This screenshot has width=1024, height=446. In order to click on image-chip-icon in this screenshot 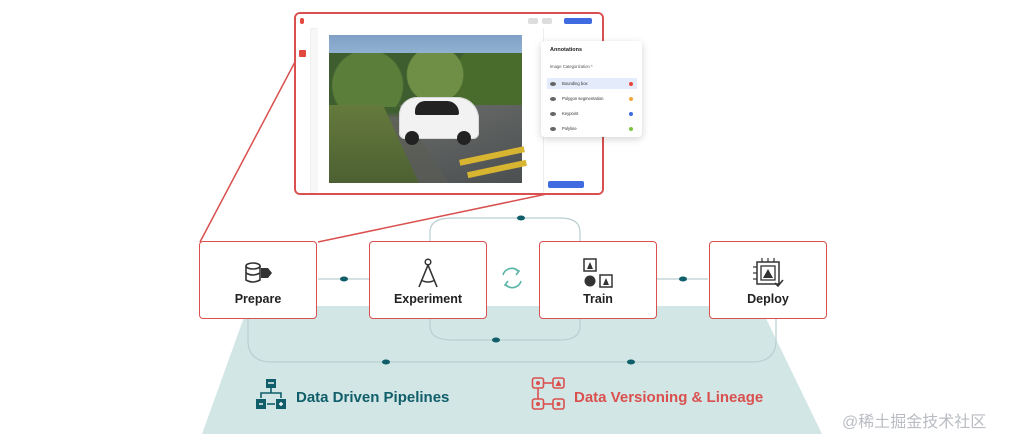, I will do `click(768, 273)`.